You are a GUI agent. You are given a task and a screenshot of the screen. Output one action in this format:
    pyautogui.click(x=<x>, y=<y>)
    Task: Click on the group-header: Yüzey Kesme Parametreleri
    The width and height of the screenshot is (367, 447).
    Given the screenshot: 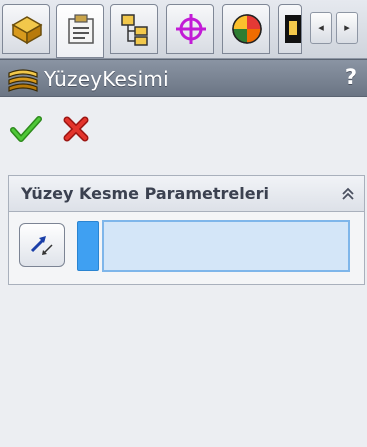 What is the action you would take?
    pyautogui.click(x=186, y=194)
    